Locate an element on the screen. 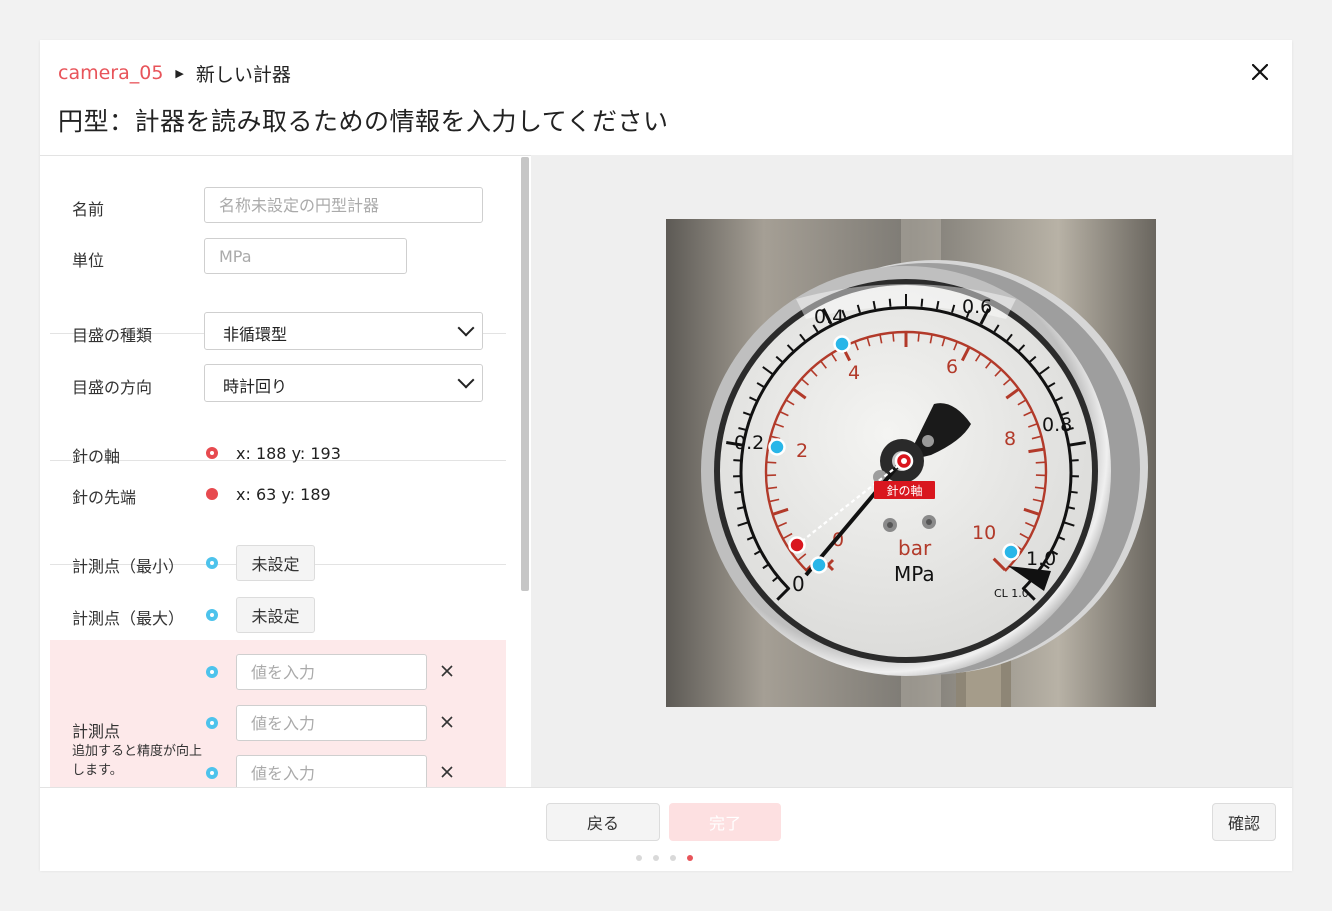 The image size is (1332, 911). scale-type-select: 非循環型 is located at coordinates (343, 331).